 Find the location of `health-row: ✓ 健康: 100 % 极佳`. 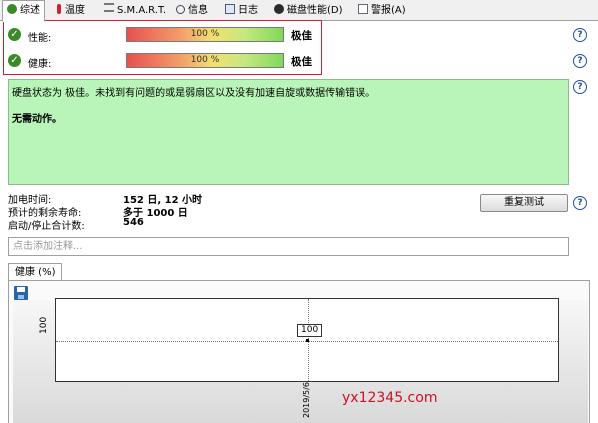

health-row: ✓ 健康: 100 % 极佳 is located at coordinates (162, 61).